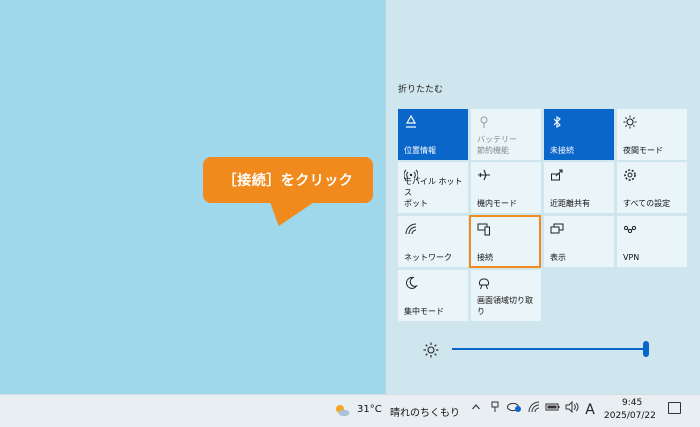 The image size is (700, 427). I want to click on tile-airplane-mode: 機内モード, so click(506, 187).